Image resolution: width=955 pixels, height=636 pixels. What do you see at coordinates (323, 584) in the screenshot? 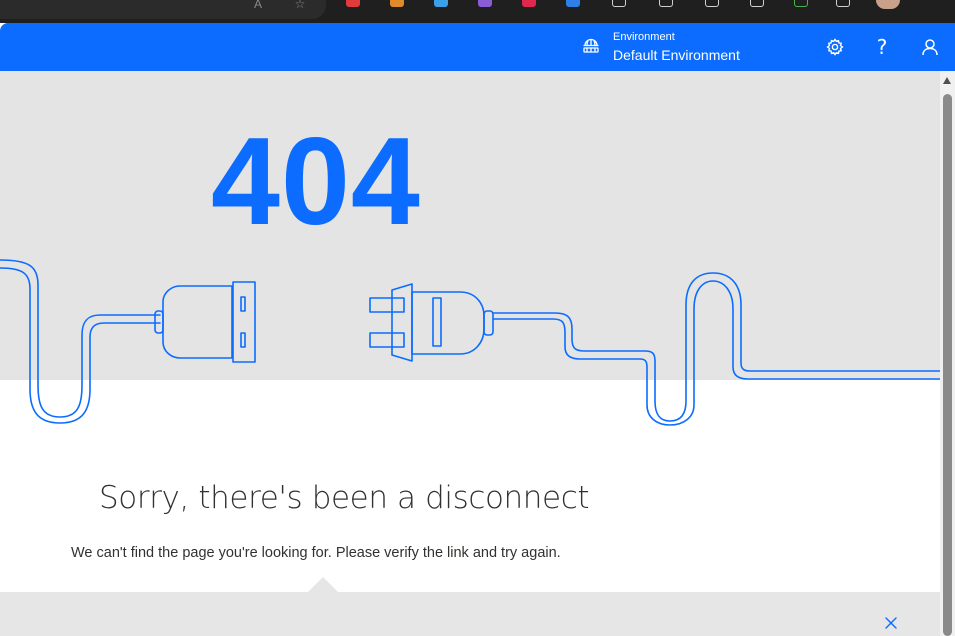
I see `feedback-pointer` at bounding box center [323, 584].